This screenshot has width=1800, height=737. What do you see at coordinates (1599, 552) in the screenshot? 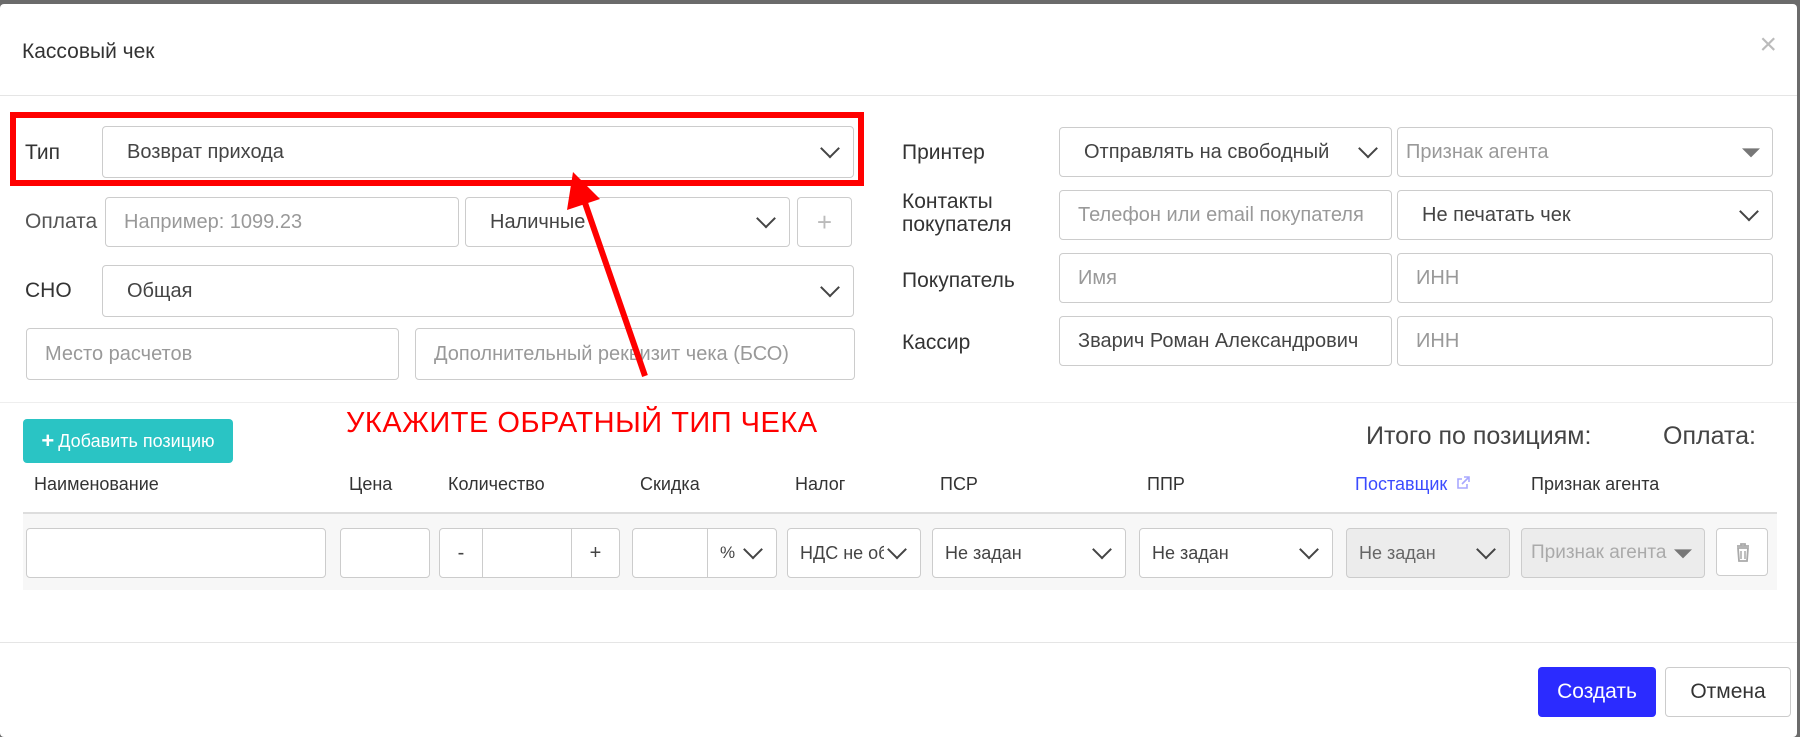
I see `row-agent-value: Признак агента` at bounding box center [1599, 552].